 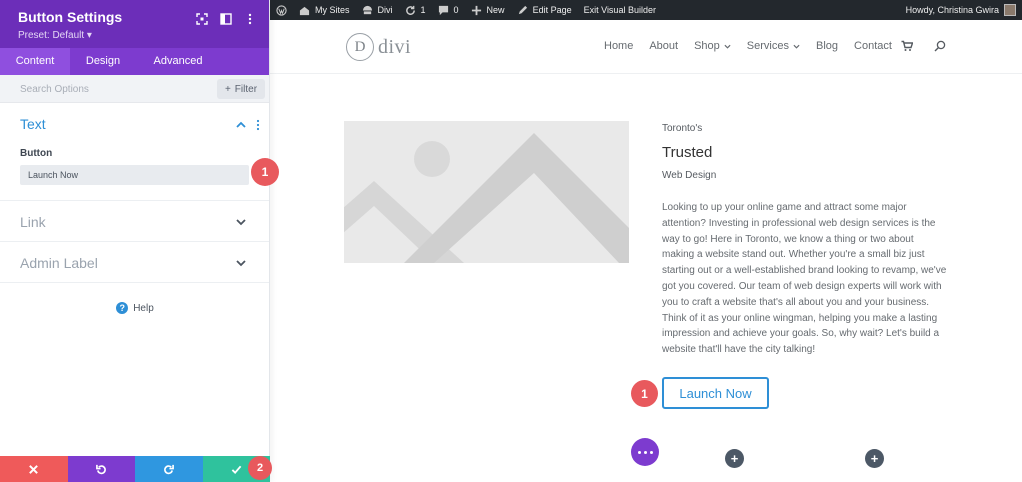 What do you see at coordinates (940, 46) in the screenshot?
I see `search-icon` at bounding box center [940, 46].